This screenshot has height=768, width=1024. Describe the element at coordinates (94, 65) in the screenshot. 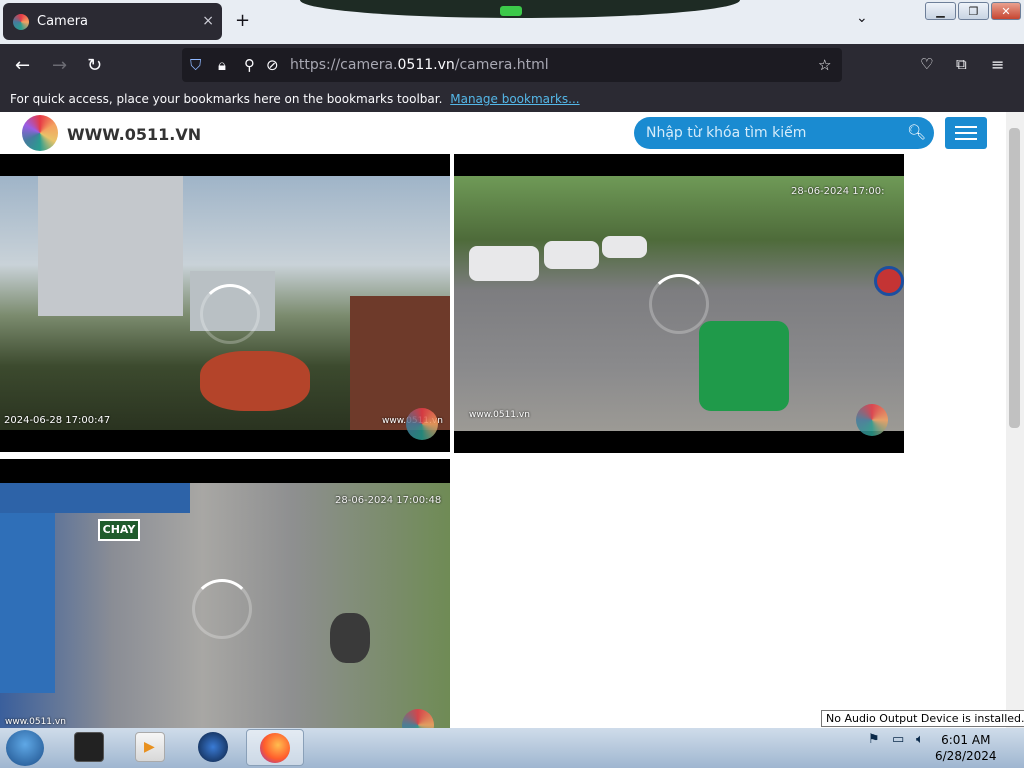

I see `reload-icon: ↻` at that location.